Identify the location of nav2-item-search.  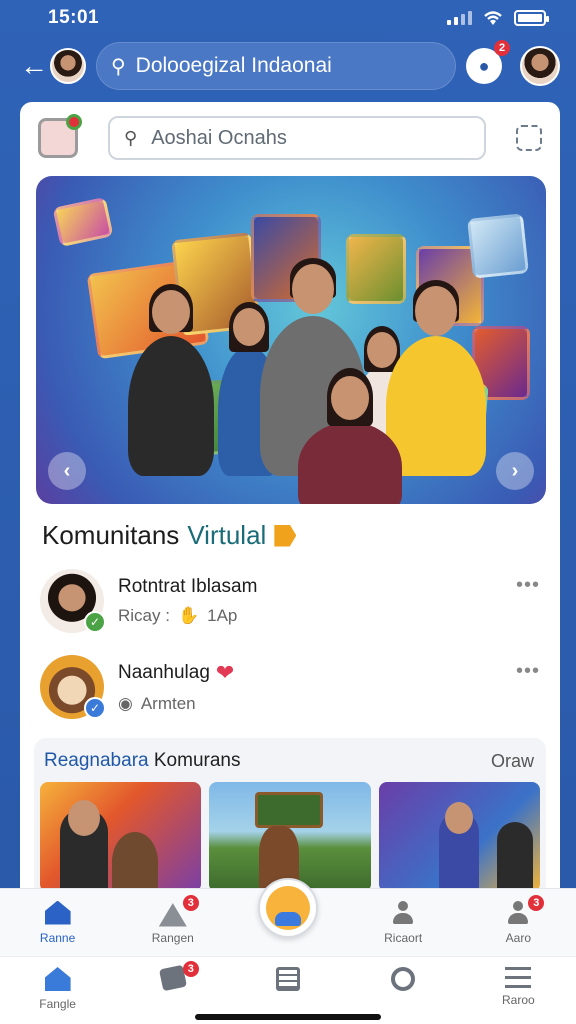
(403, 981).